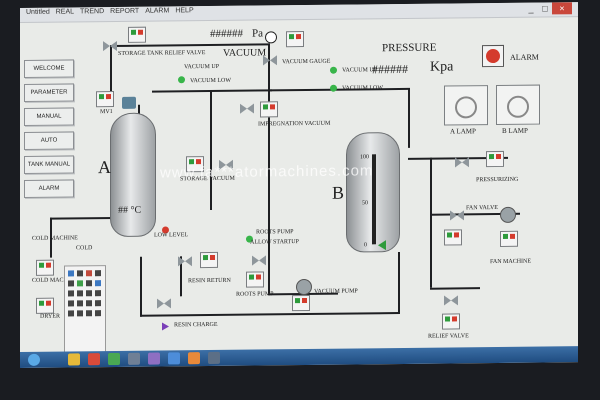 This screenshot has width=600, height=400. Describe the element at coordinates (257, 33) in the screenshot. I see `vacuum-unit: Pa` at that location.